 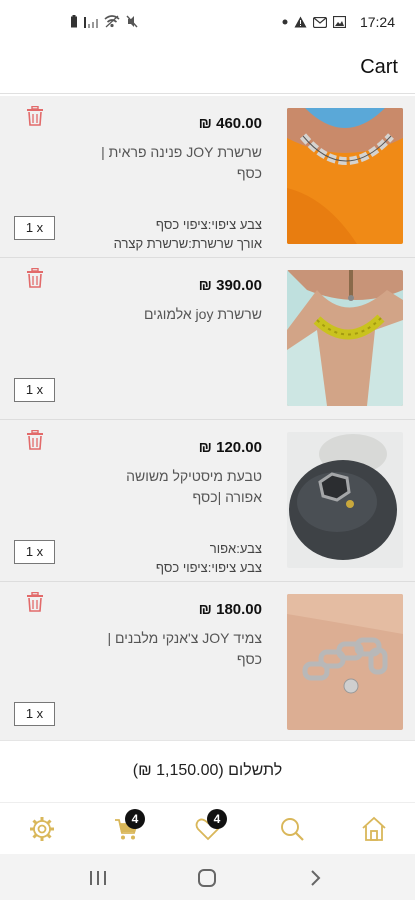 I want to click on item-price: 460.00 ₪, so click(x=230, y=123).